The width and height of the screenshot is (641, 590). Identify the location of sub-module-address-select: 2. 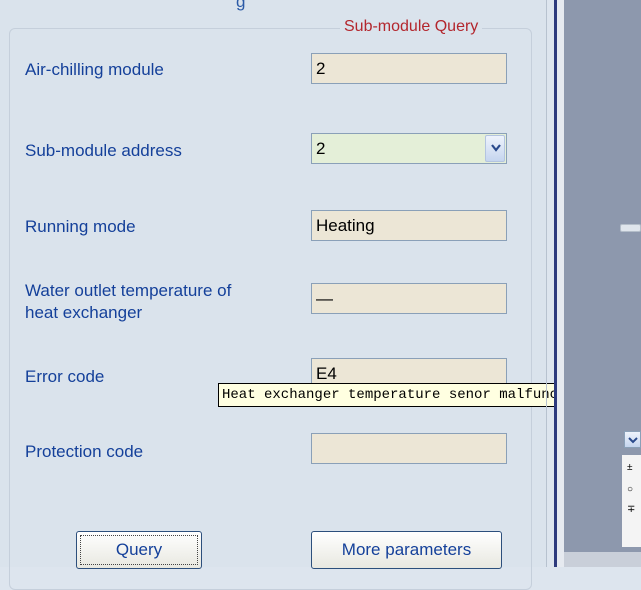
(409, 148).